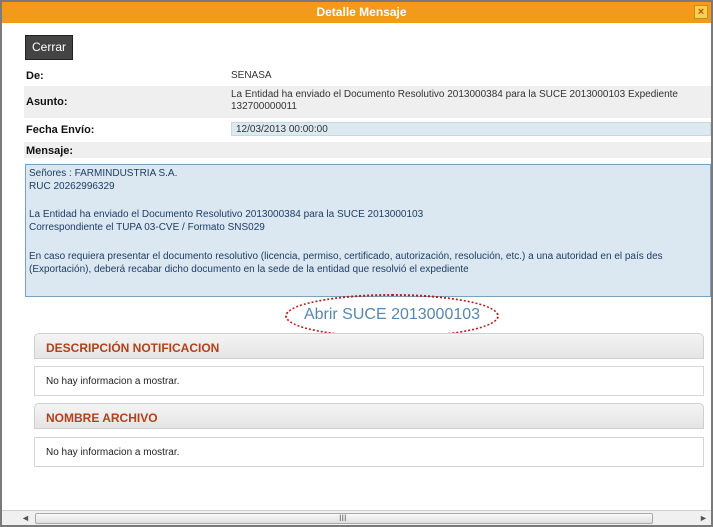 The height and width of the screenshot is (527, 713). I want to click on fecha-label: Fecha Envío:, so click(60, 130).